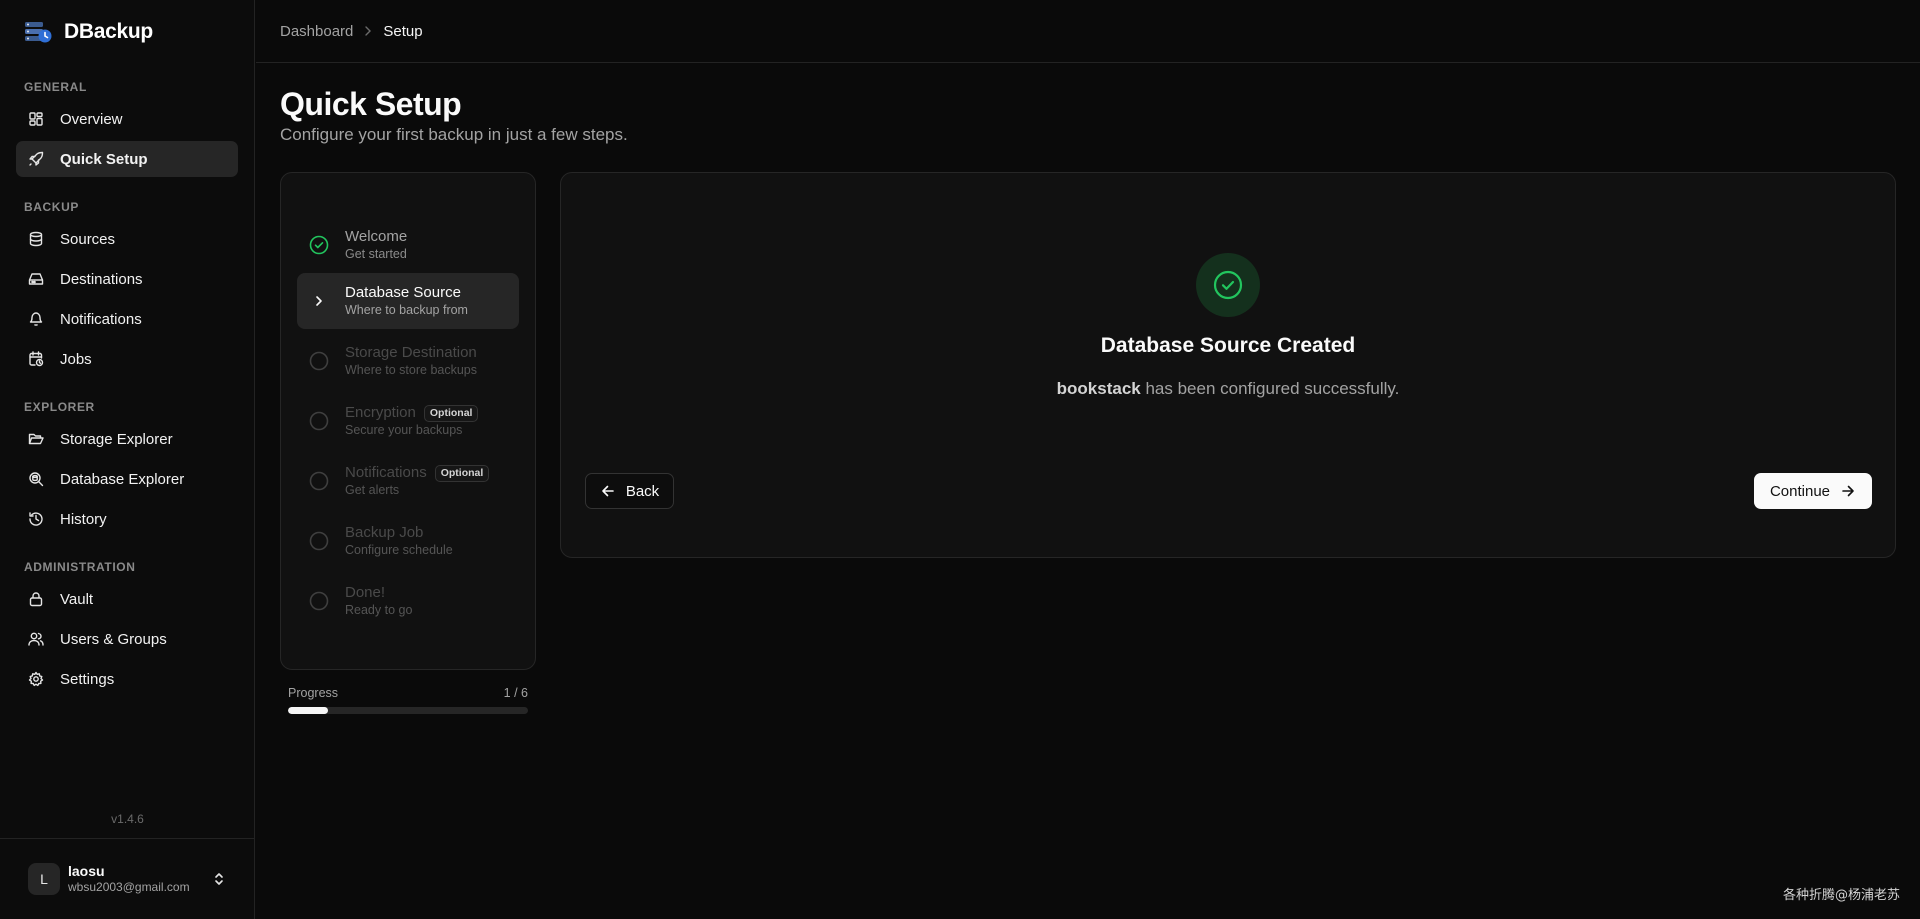  What do you see at coordinates (403, 31) in the screenshot?
I see `breadcrumb-current: Setup` at bounding box center [403, 31].